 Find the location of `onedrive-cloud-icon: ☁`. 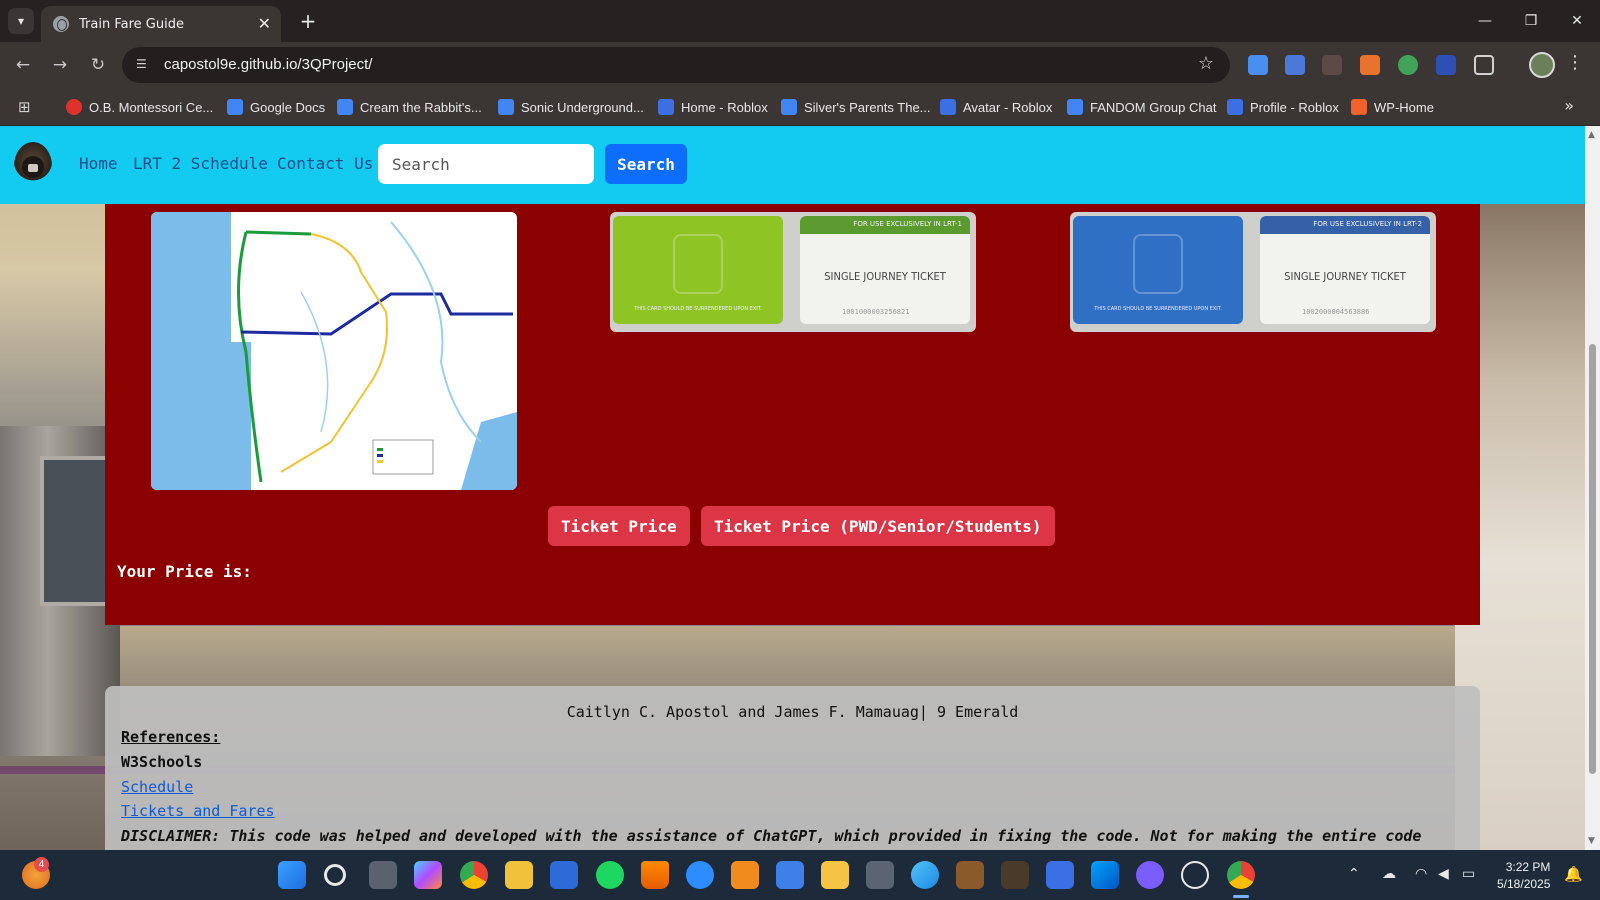

onedrive-cloud-icon: ☁ is located at coordinates (1389, 874).